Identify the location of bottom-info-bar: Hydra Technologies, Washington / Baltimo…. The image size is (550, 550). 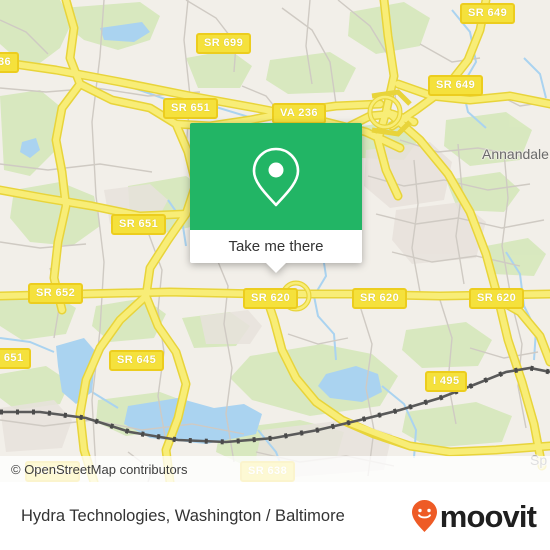
(275, 516).